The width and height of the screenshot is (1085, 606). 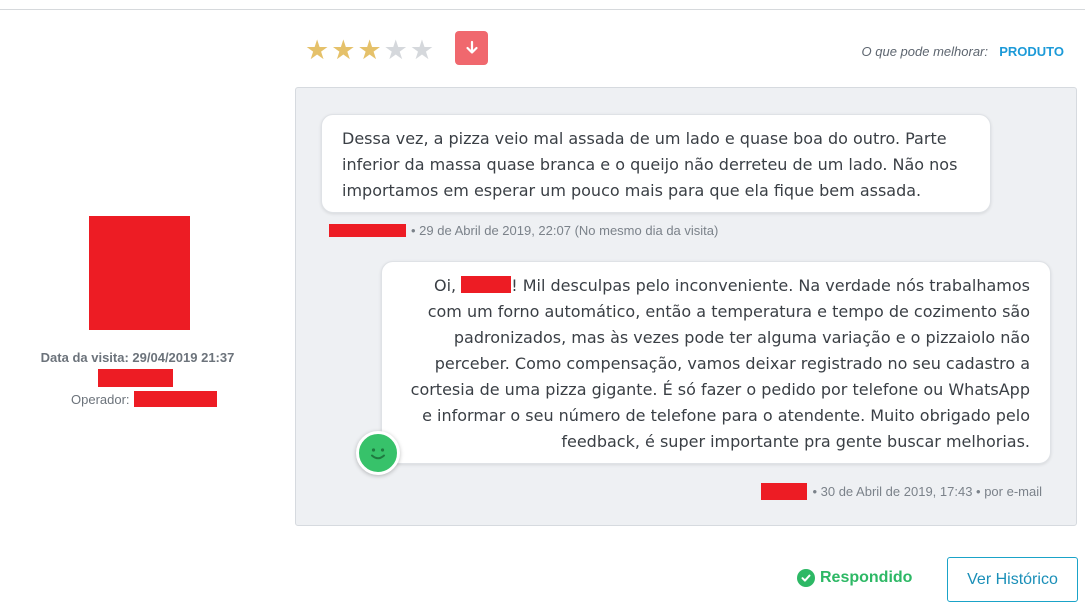 What do you see at coordinates (806, 578) in the screenshot?
I see `check-circle-icon` at bounding box center [806, 578].